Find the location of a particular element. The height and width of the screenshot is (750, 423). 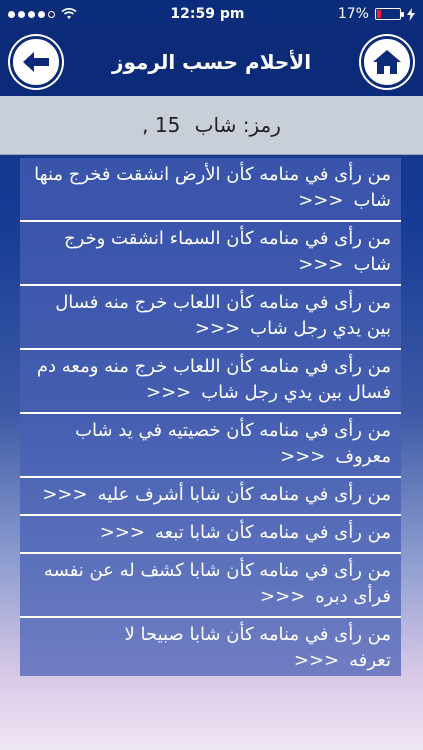

page-title: الأحلام حسب الرموز is located at coordinates (211, 62).